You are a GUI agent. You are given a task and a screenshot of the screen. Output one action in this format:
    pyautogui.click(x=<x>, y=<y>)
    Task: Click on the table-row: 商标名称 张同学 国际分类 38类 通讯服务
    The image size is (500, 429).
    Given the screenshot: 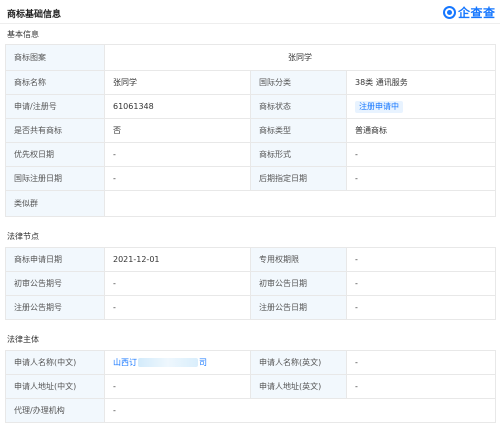 What is the action you would take?
    pyautogui.click(x=251, y=82)
    